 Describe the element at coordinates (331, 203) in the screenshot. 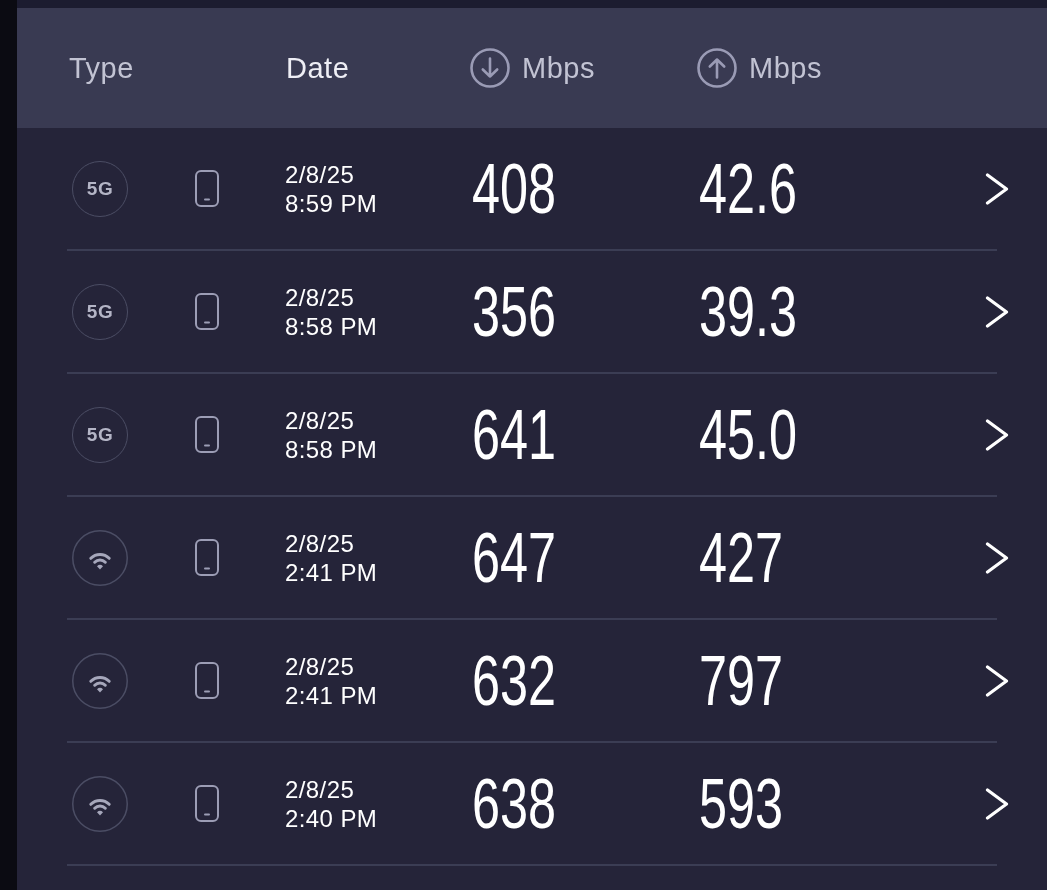

I see `time-text: 8:59 PM` at that location.